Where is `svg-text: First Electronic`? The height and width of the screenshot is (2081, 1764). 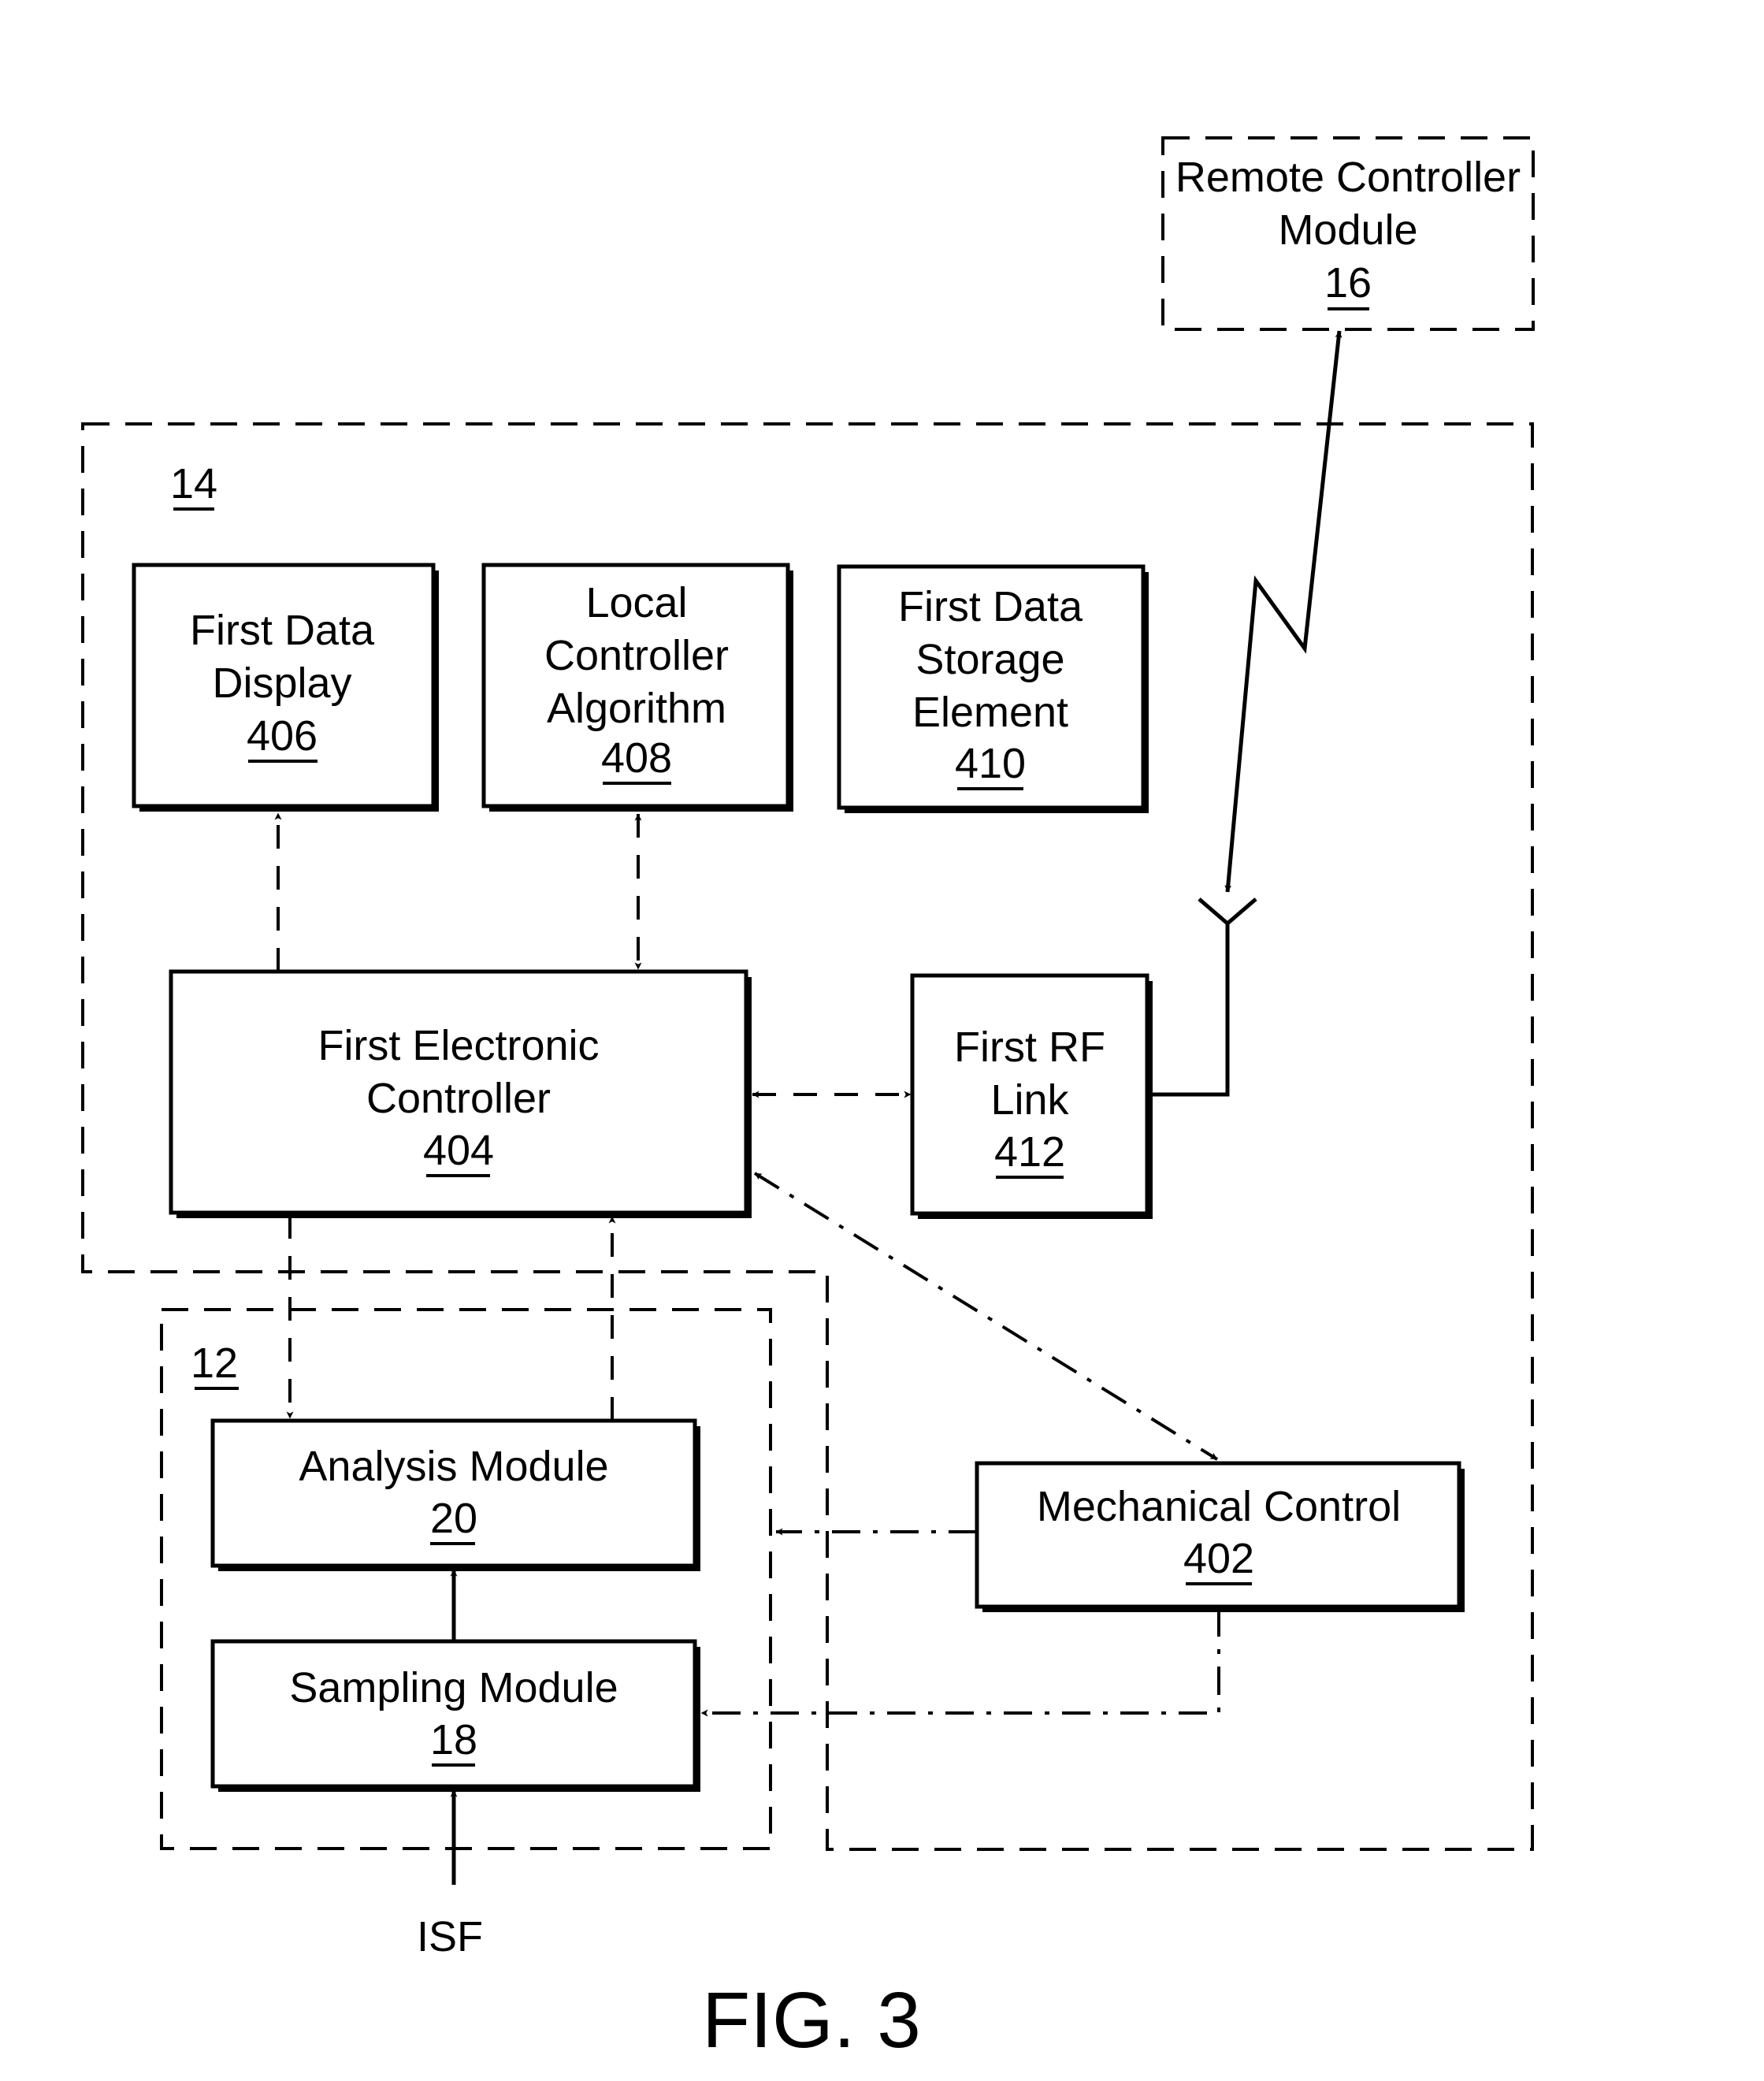 svg-text: First Electronic is located at coordinates (458, 1045).